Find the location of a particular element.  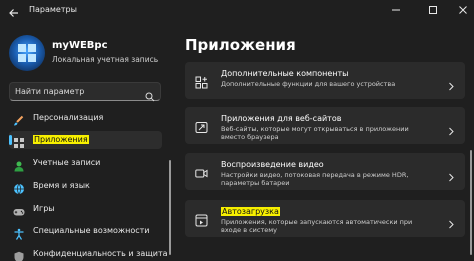

optional-features-icon is located at coordinates (201, 81).